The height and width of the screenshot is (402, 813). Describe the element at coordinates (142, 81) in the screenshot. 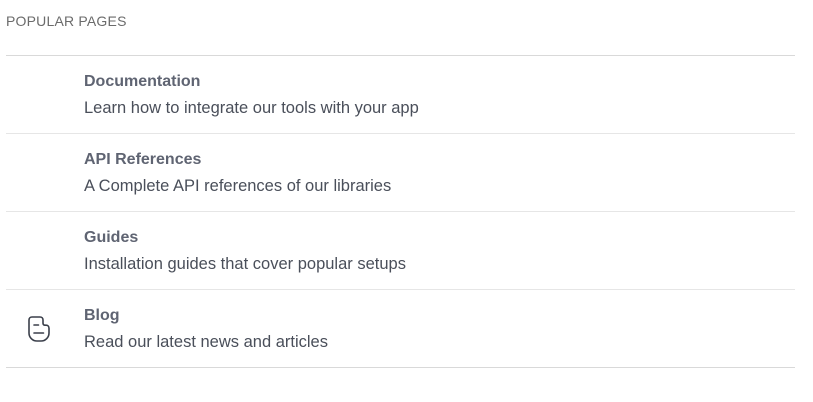

I see `page-link-title: Documentation` at that location.